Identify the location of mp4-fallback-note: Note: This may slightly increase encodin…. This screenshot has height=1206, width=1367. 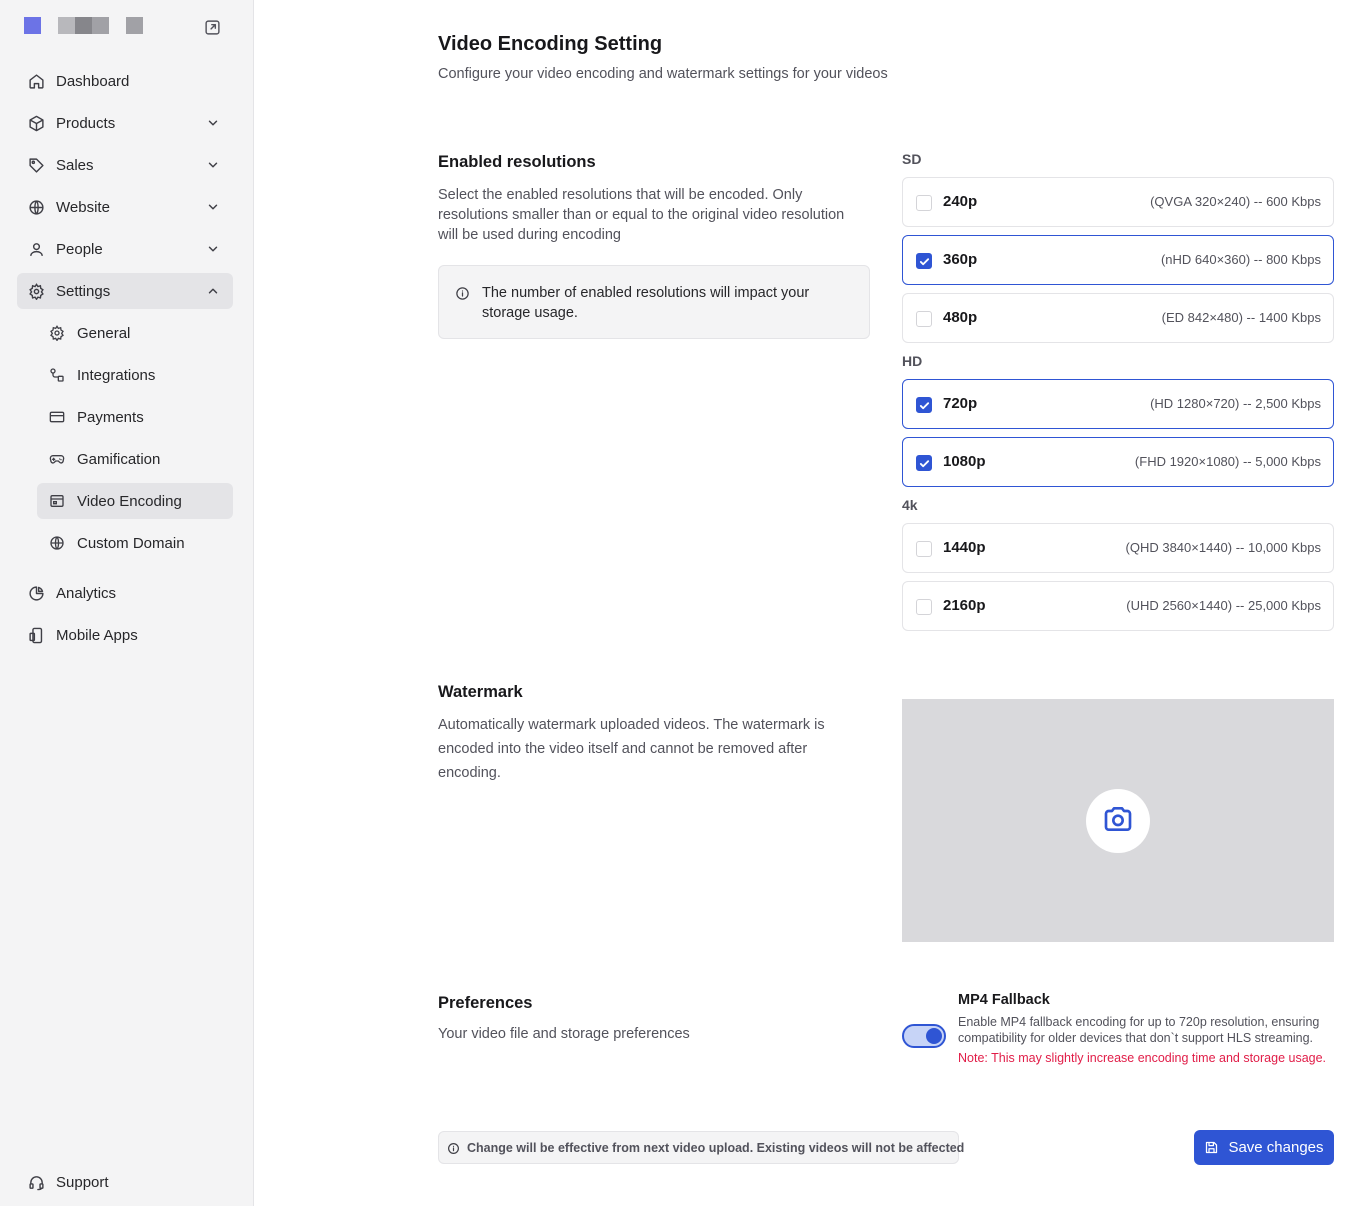
(1142, 1058).